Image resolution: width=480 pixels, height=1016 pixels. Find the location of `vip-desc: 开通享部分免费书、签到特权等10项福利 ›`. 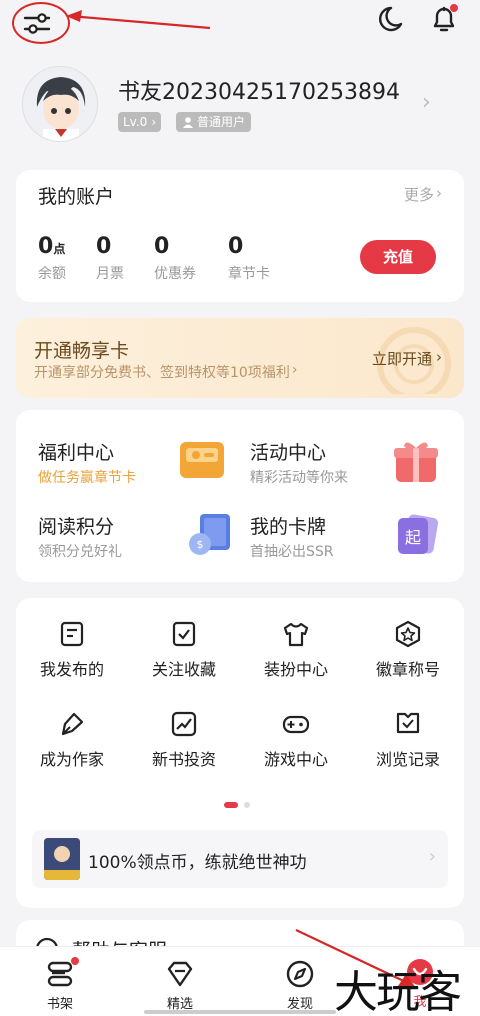

vip-desc: 开通享部分免费书、签到特权等10项福利 › is located at coordinates (165, 372).